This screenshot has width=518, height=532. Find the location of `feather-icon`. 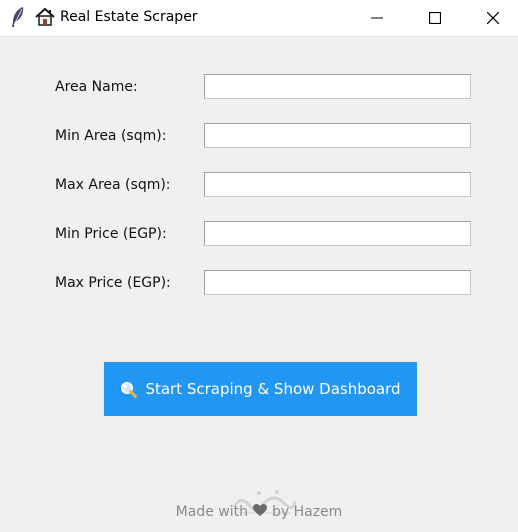

feather-icon is located at coordinates (18, 17).